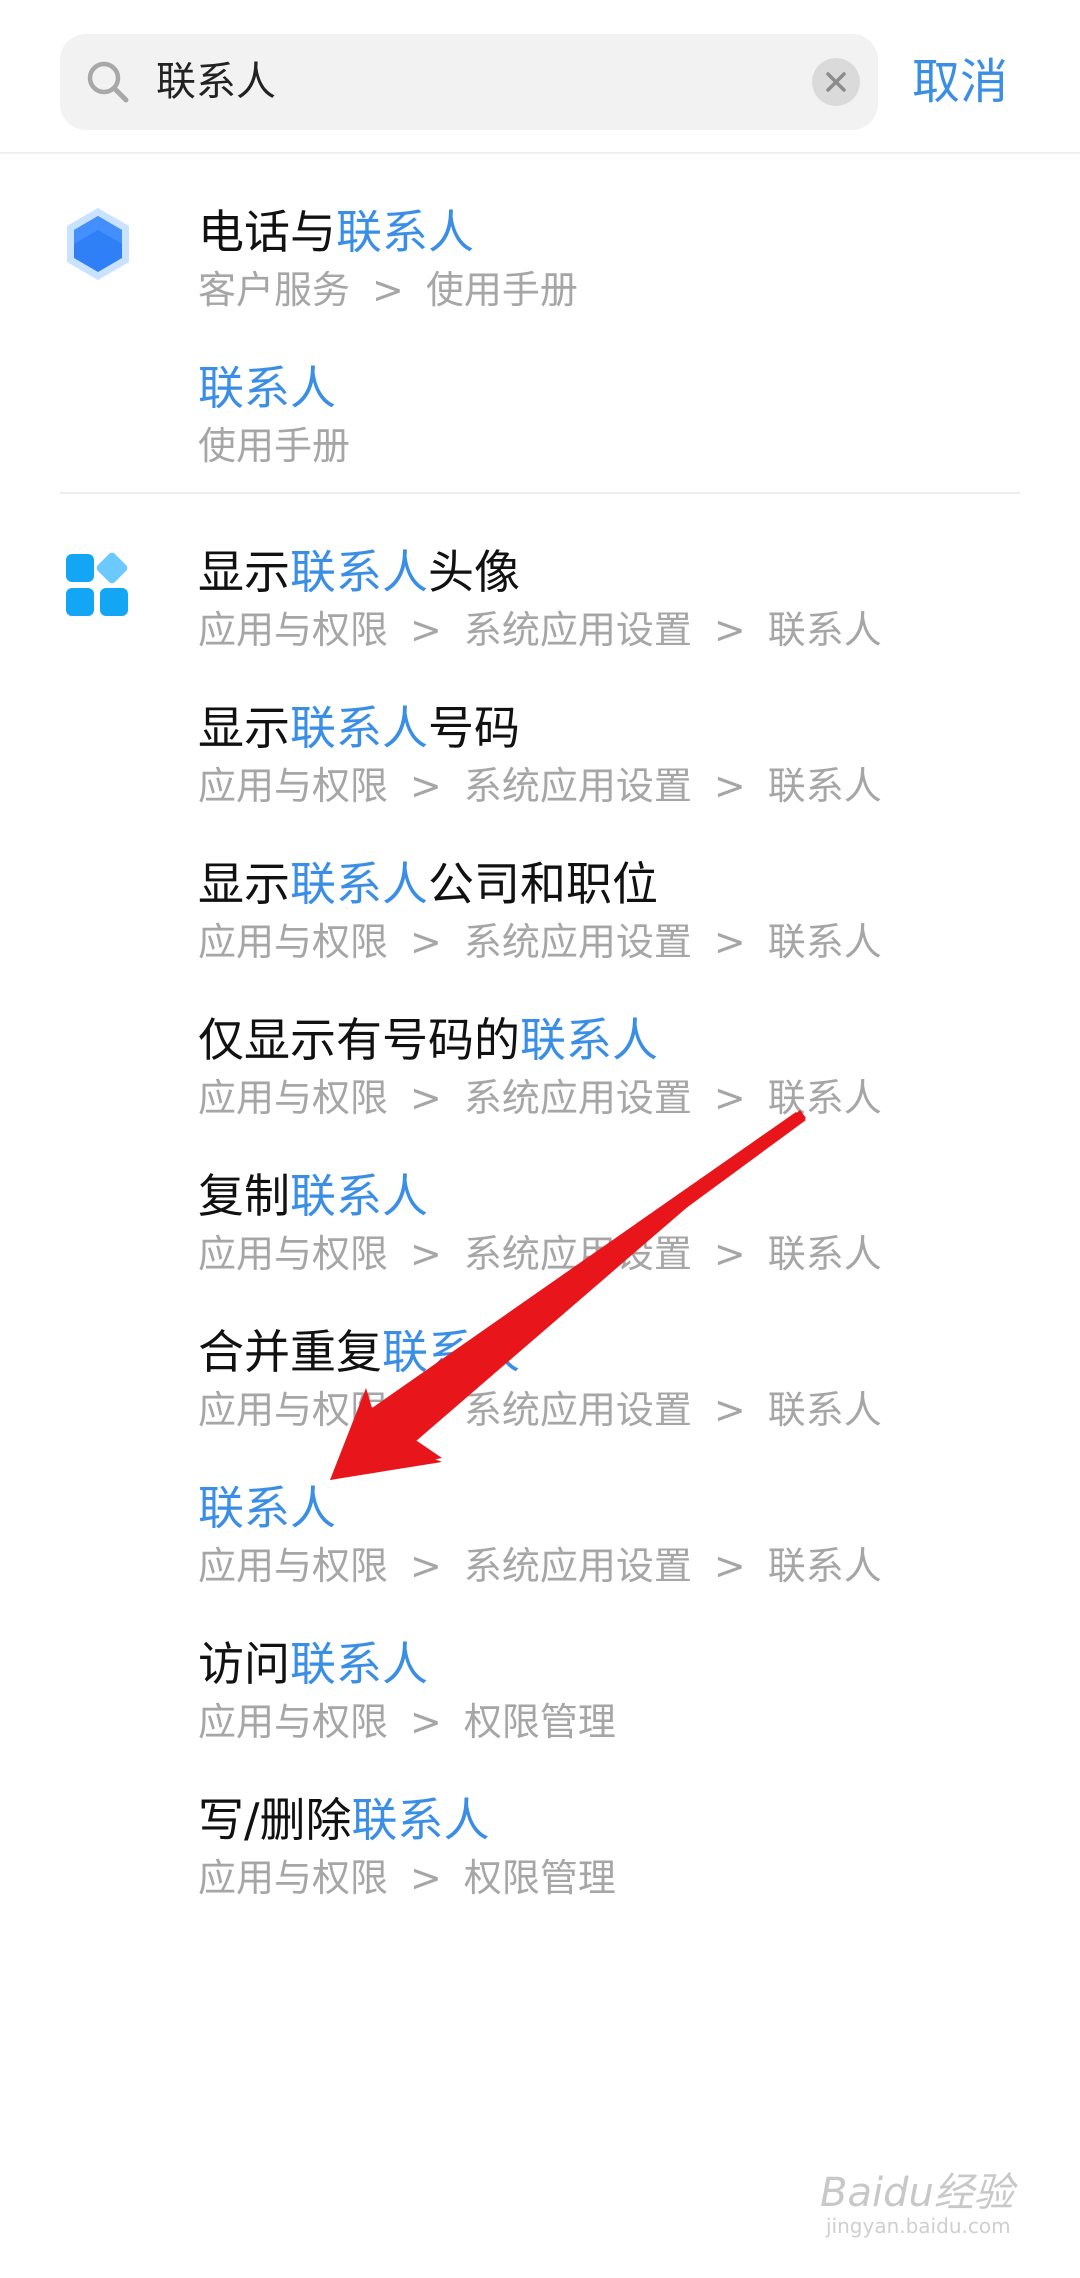 Image resolution: width=1080 pixels, height=2278 pixels. What do you see at coordinates (540, 1073) in the screenshot?
I see `result-item: 仅显示有号码的联系人 应用与权限 > 系统应用设置 > 联系人` at bounding box center [540, 1073].